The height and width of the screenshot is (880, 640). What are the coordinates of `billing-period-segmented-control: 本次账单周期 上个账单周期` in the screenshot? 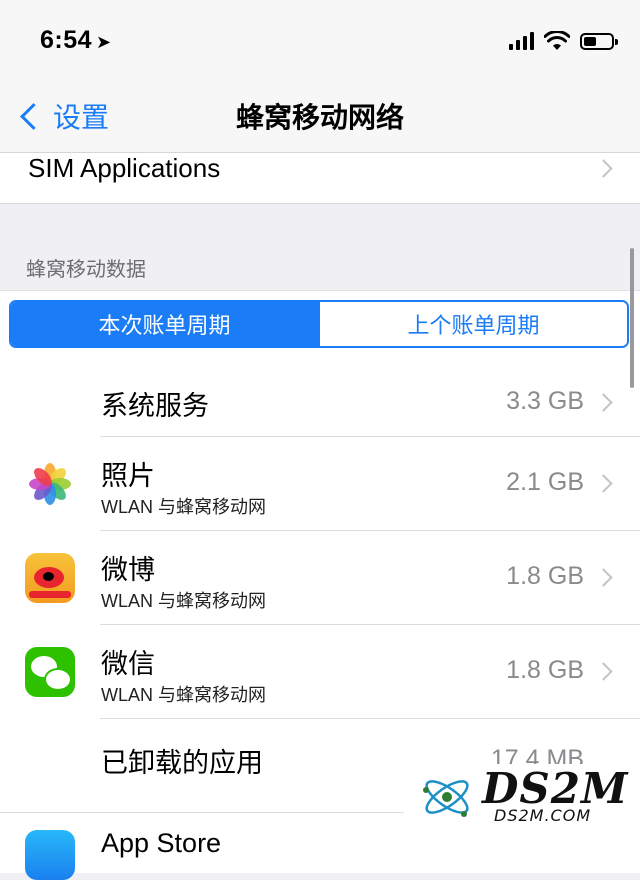 It's located at (319, 324).